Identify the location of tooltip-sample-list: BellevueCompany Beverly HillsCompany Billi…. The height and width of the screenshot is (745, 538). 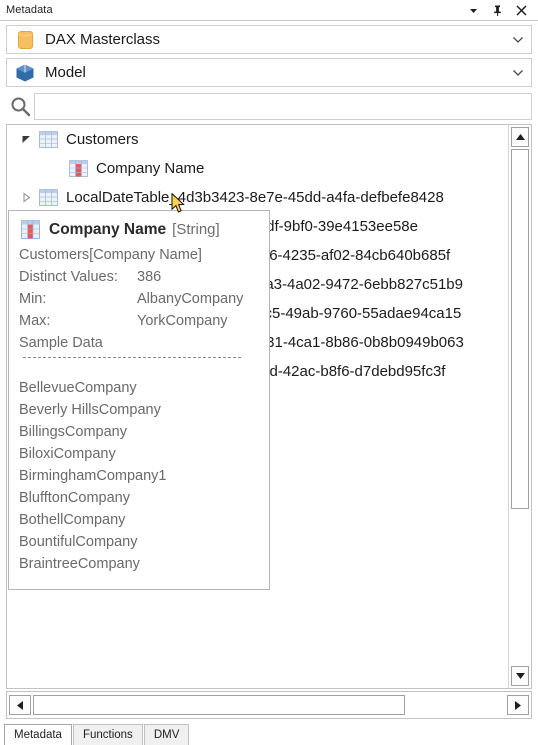
(139, 476).